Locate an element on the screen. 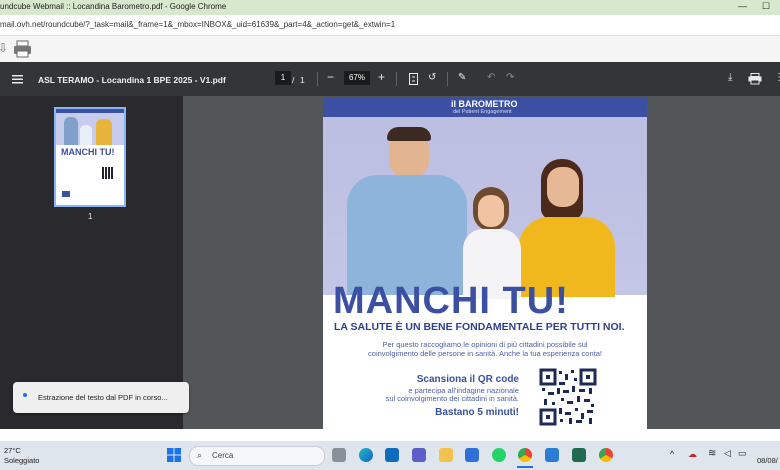 Image resolution: width=780 pixels, height=470 pixels. chrome-profile-icon is located at coordinates (606, 455).